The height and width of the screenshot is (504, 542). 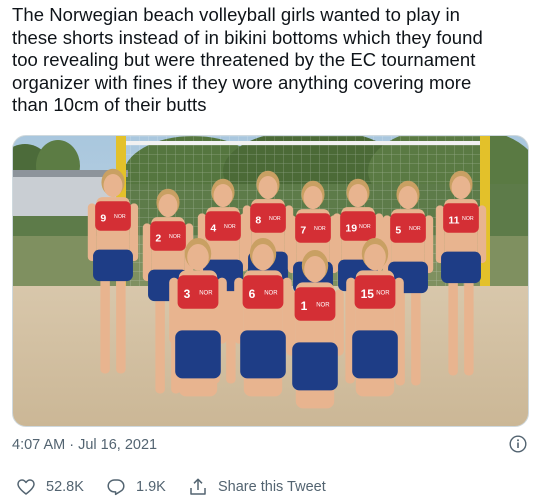 I want to click on jersey-number: 6, so click(x=252, y=294).